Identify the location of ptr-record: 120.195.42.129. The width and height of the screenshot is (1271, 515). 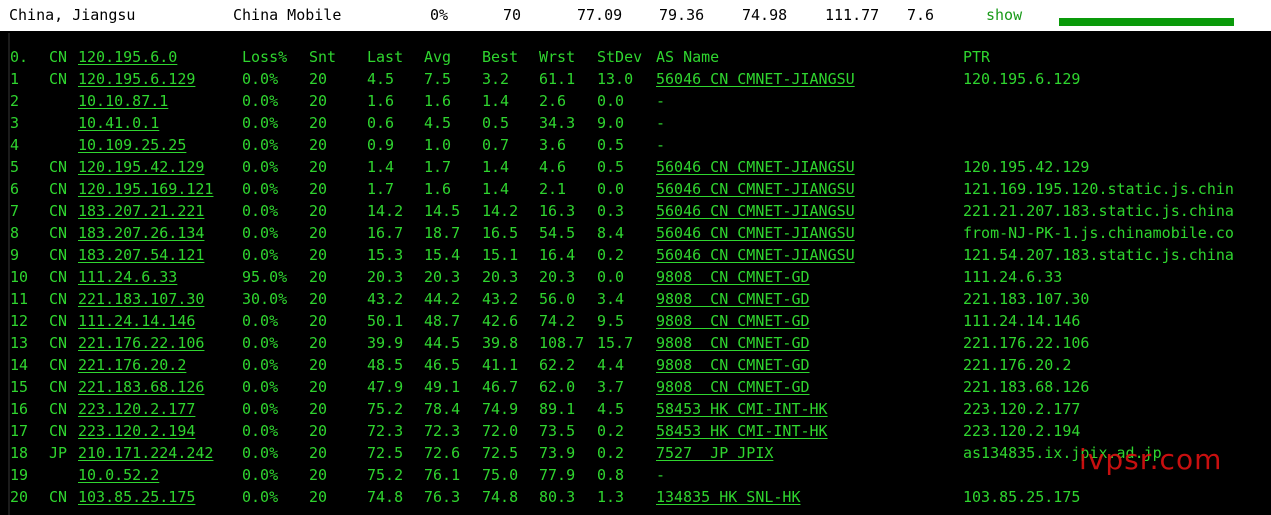
(1026, 167).